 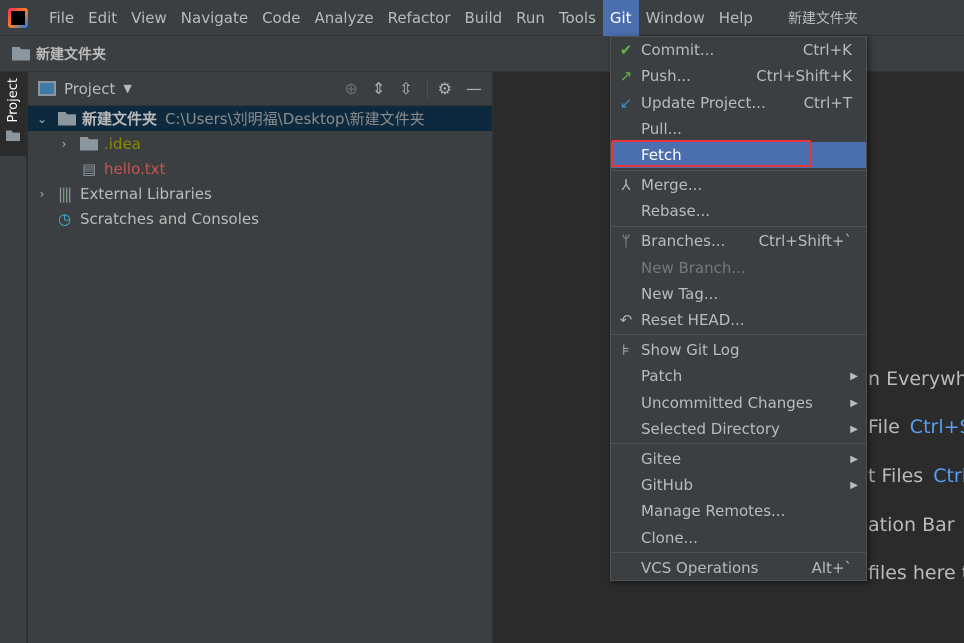 I want to click on menu-item-github: GitHub ▶, so click(x=738, y=485).